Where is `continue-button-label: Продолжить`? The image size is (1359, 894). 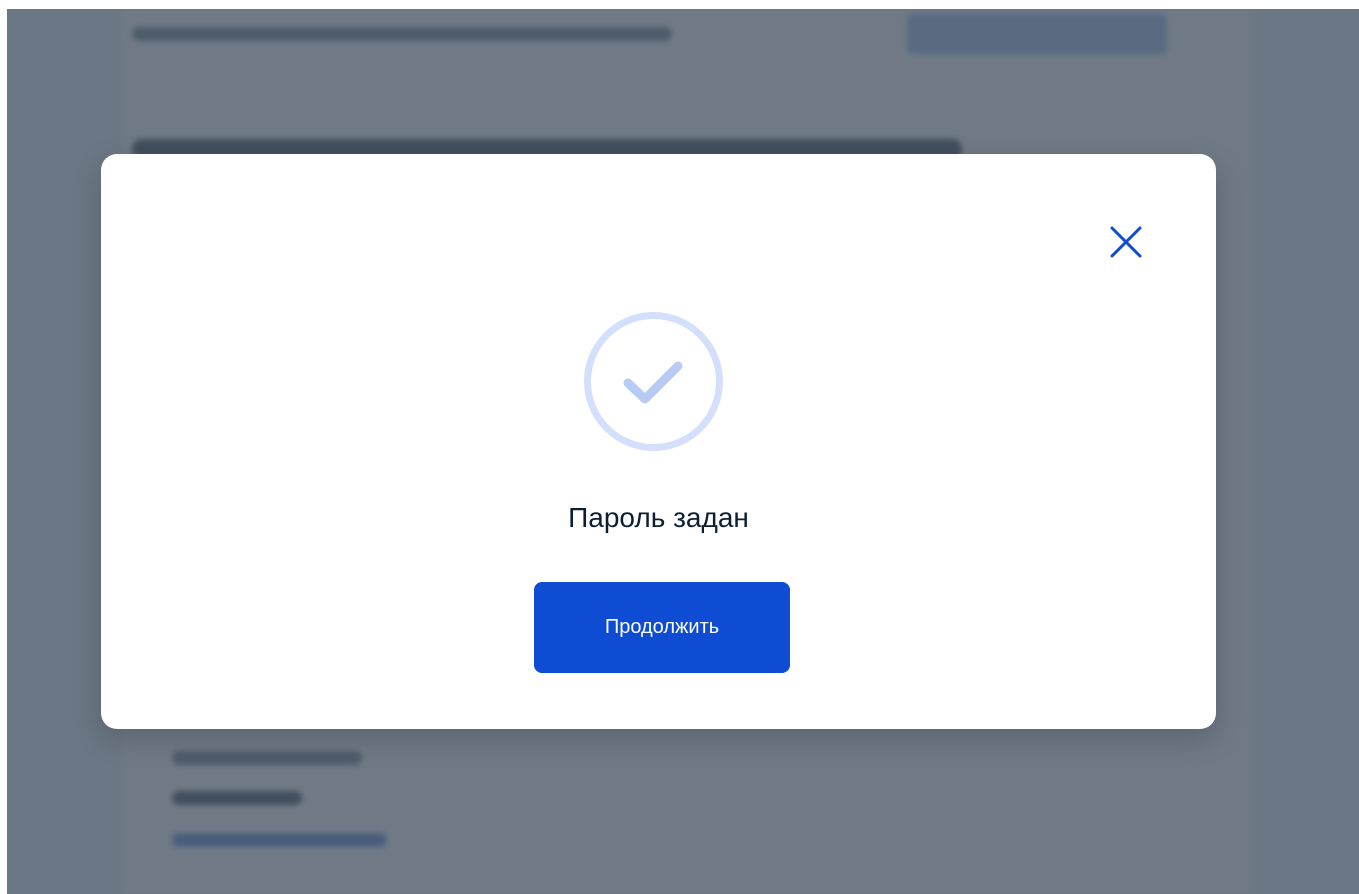
continue-button-label: Продолжить is located at coordinates (662, 627).